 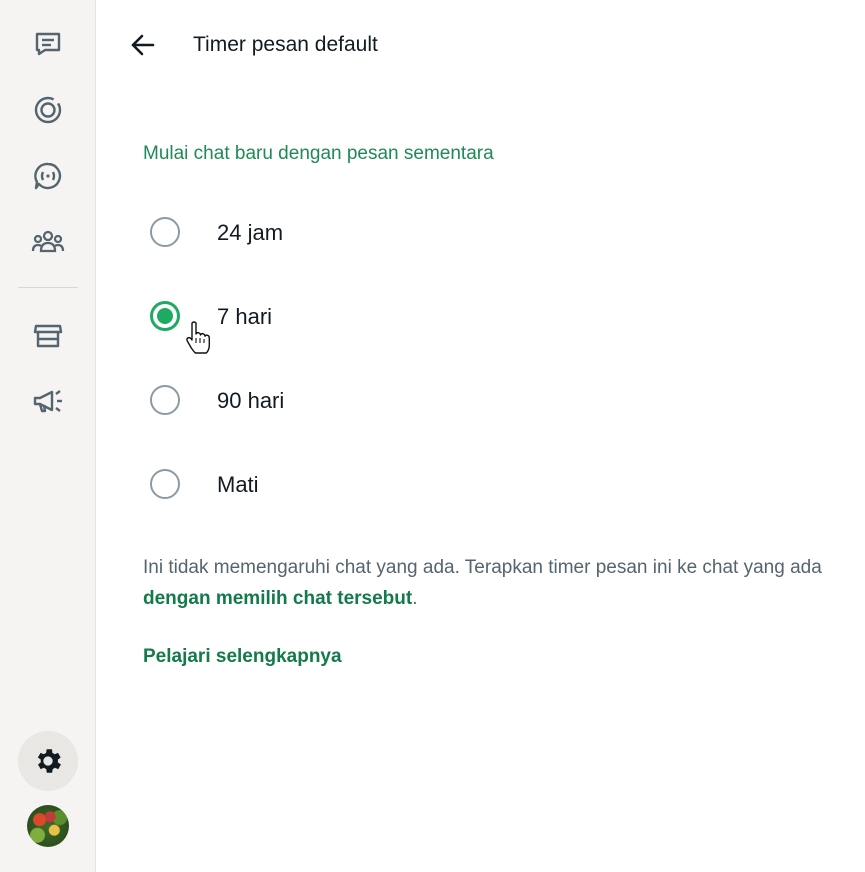 I want to click on settings-button, so click(x=48, y=761).